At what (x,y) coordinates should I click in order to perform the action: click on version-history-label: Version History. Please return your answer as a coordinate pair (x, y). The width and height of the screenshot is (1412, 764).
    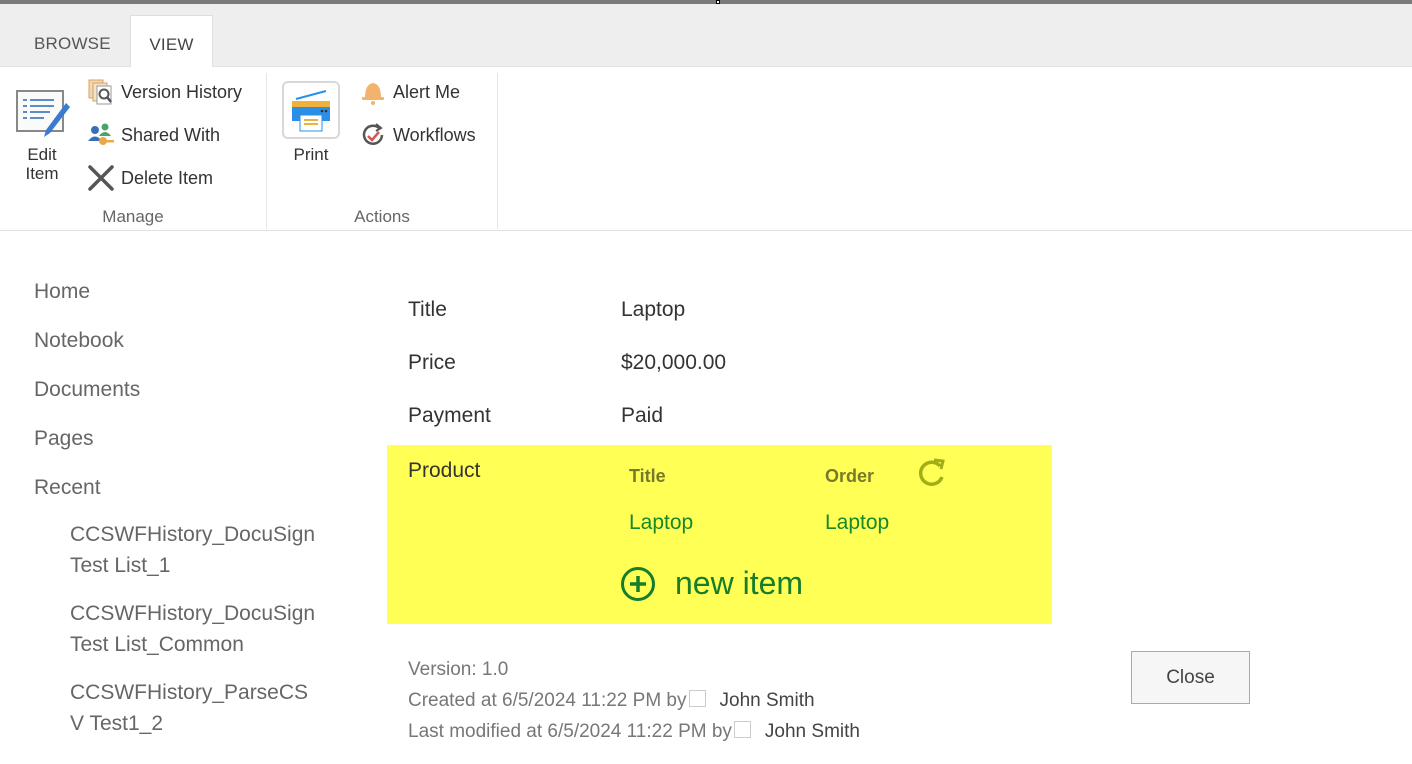
    Looking at the image, I should click on (182, 91).